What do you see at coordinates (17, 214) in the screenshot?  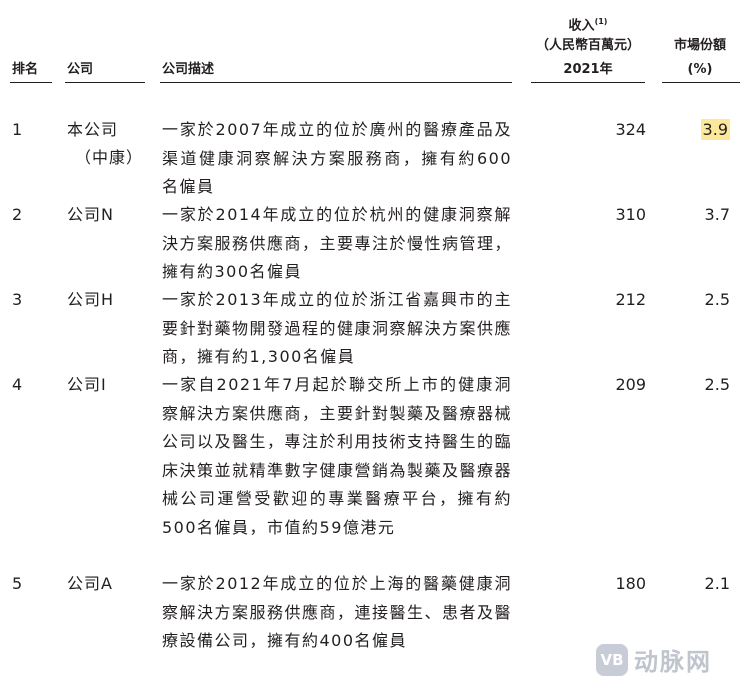 I see `row-rank: 2` at bounding box center [17, 214].